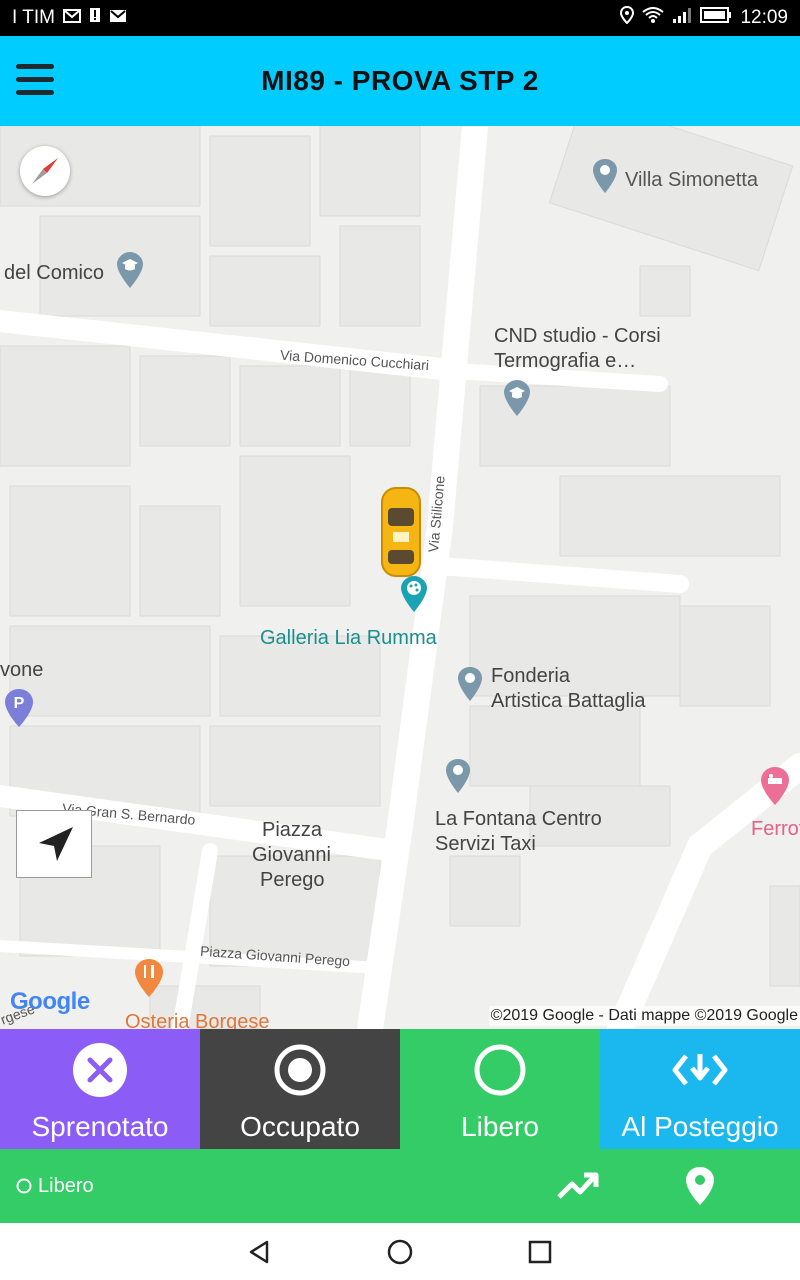 The width and height of the screenshot is (800, 1280). Describe the element at coordinates (33, 17) in the screenshot. I see `carrier-label: I TIM` at that location.